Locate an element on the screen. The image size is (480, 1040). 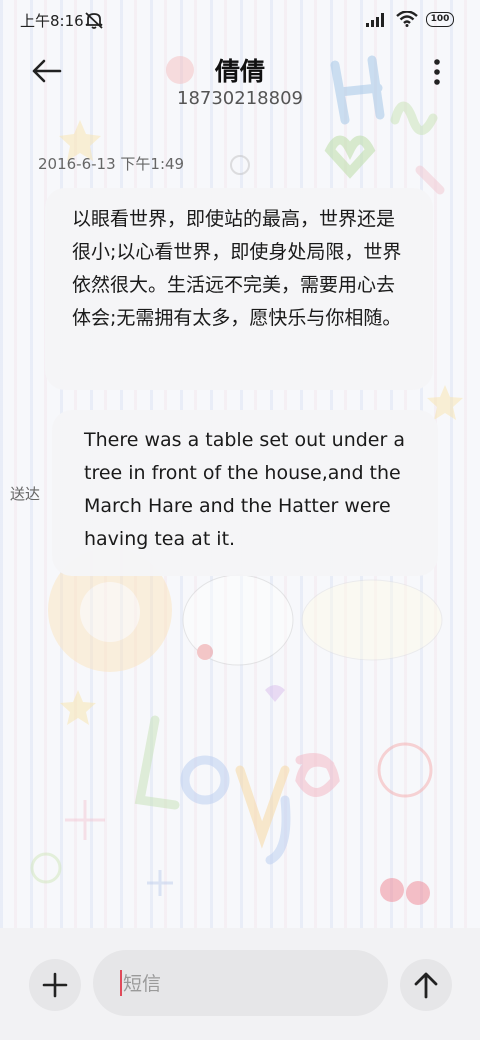
contact-number: 18730218809 is located at coordinates (240, 98).